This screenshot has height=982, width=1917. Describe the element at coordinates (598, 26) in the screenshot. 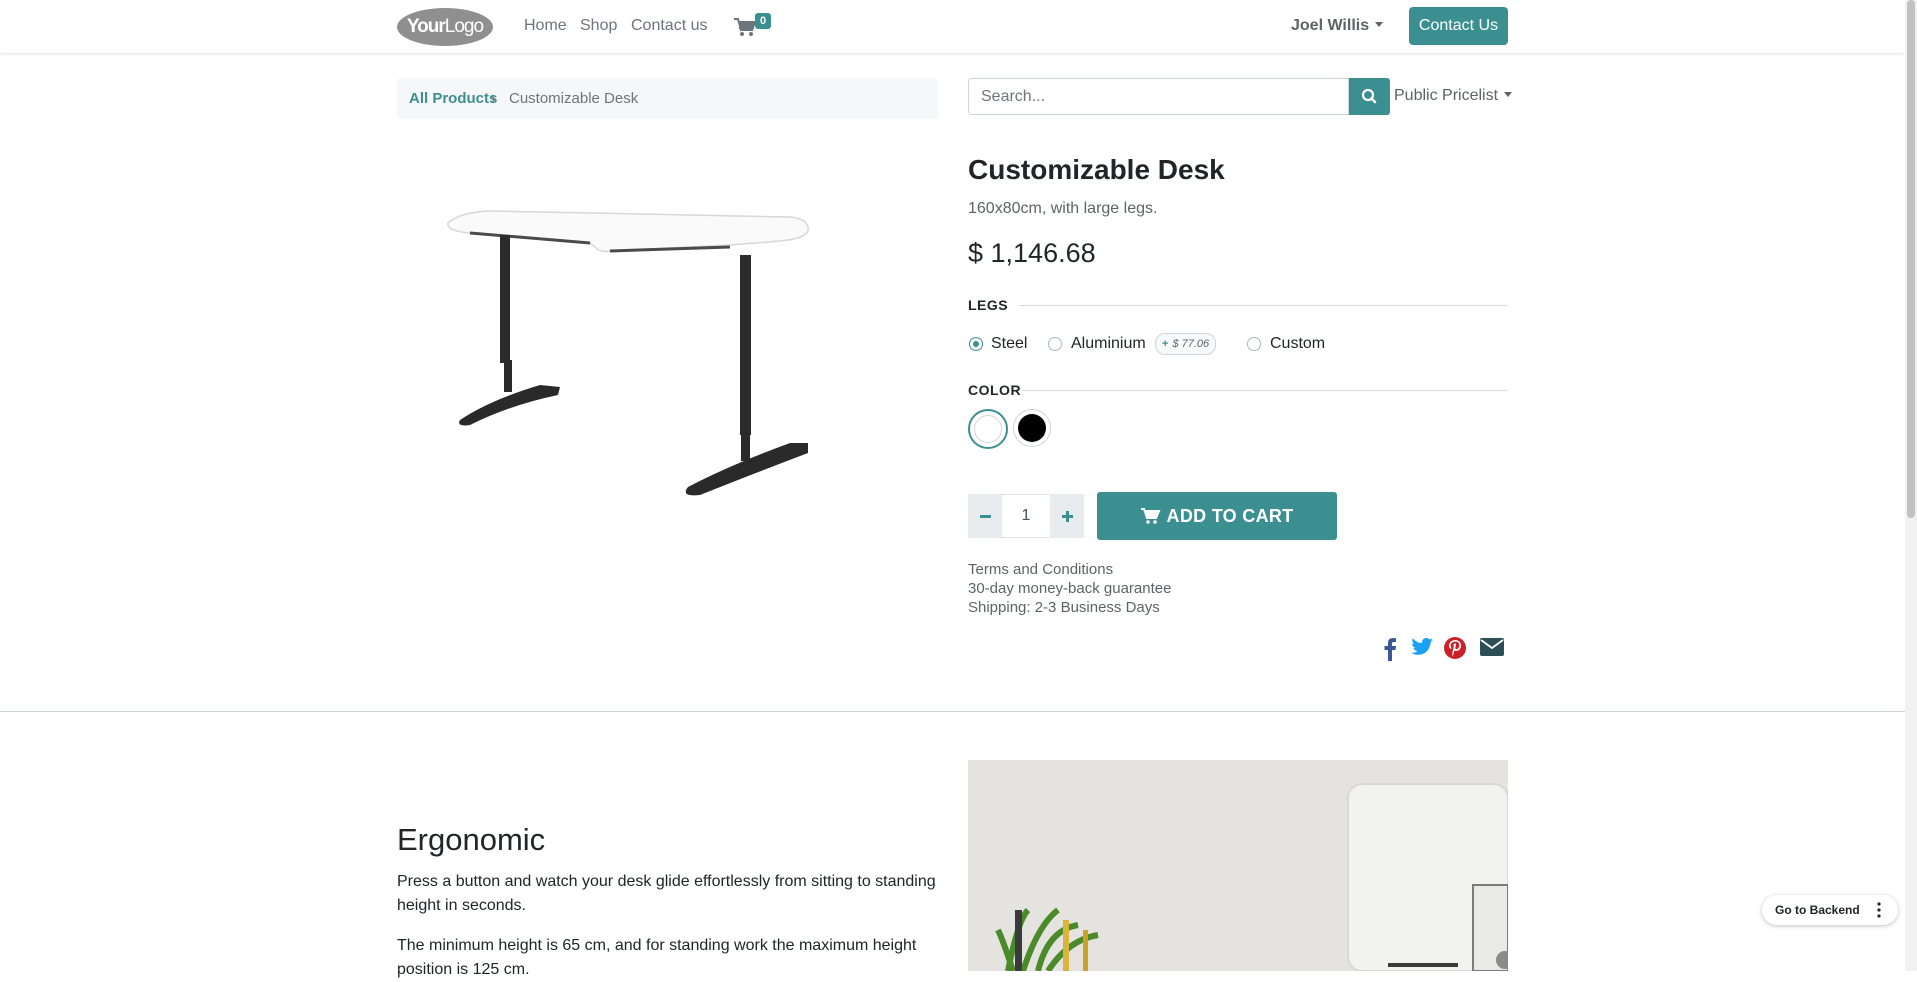

I see `nav-shop: Shop` at that location.